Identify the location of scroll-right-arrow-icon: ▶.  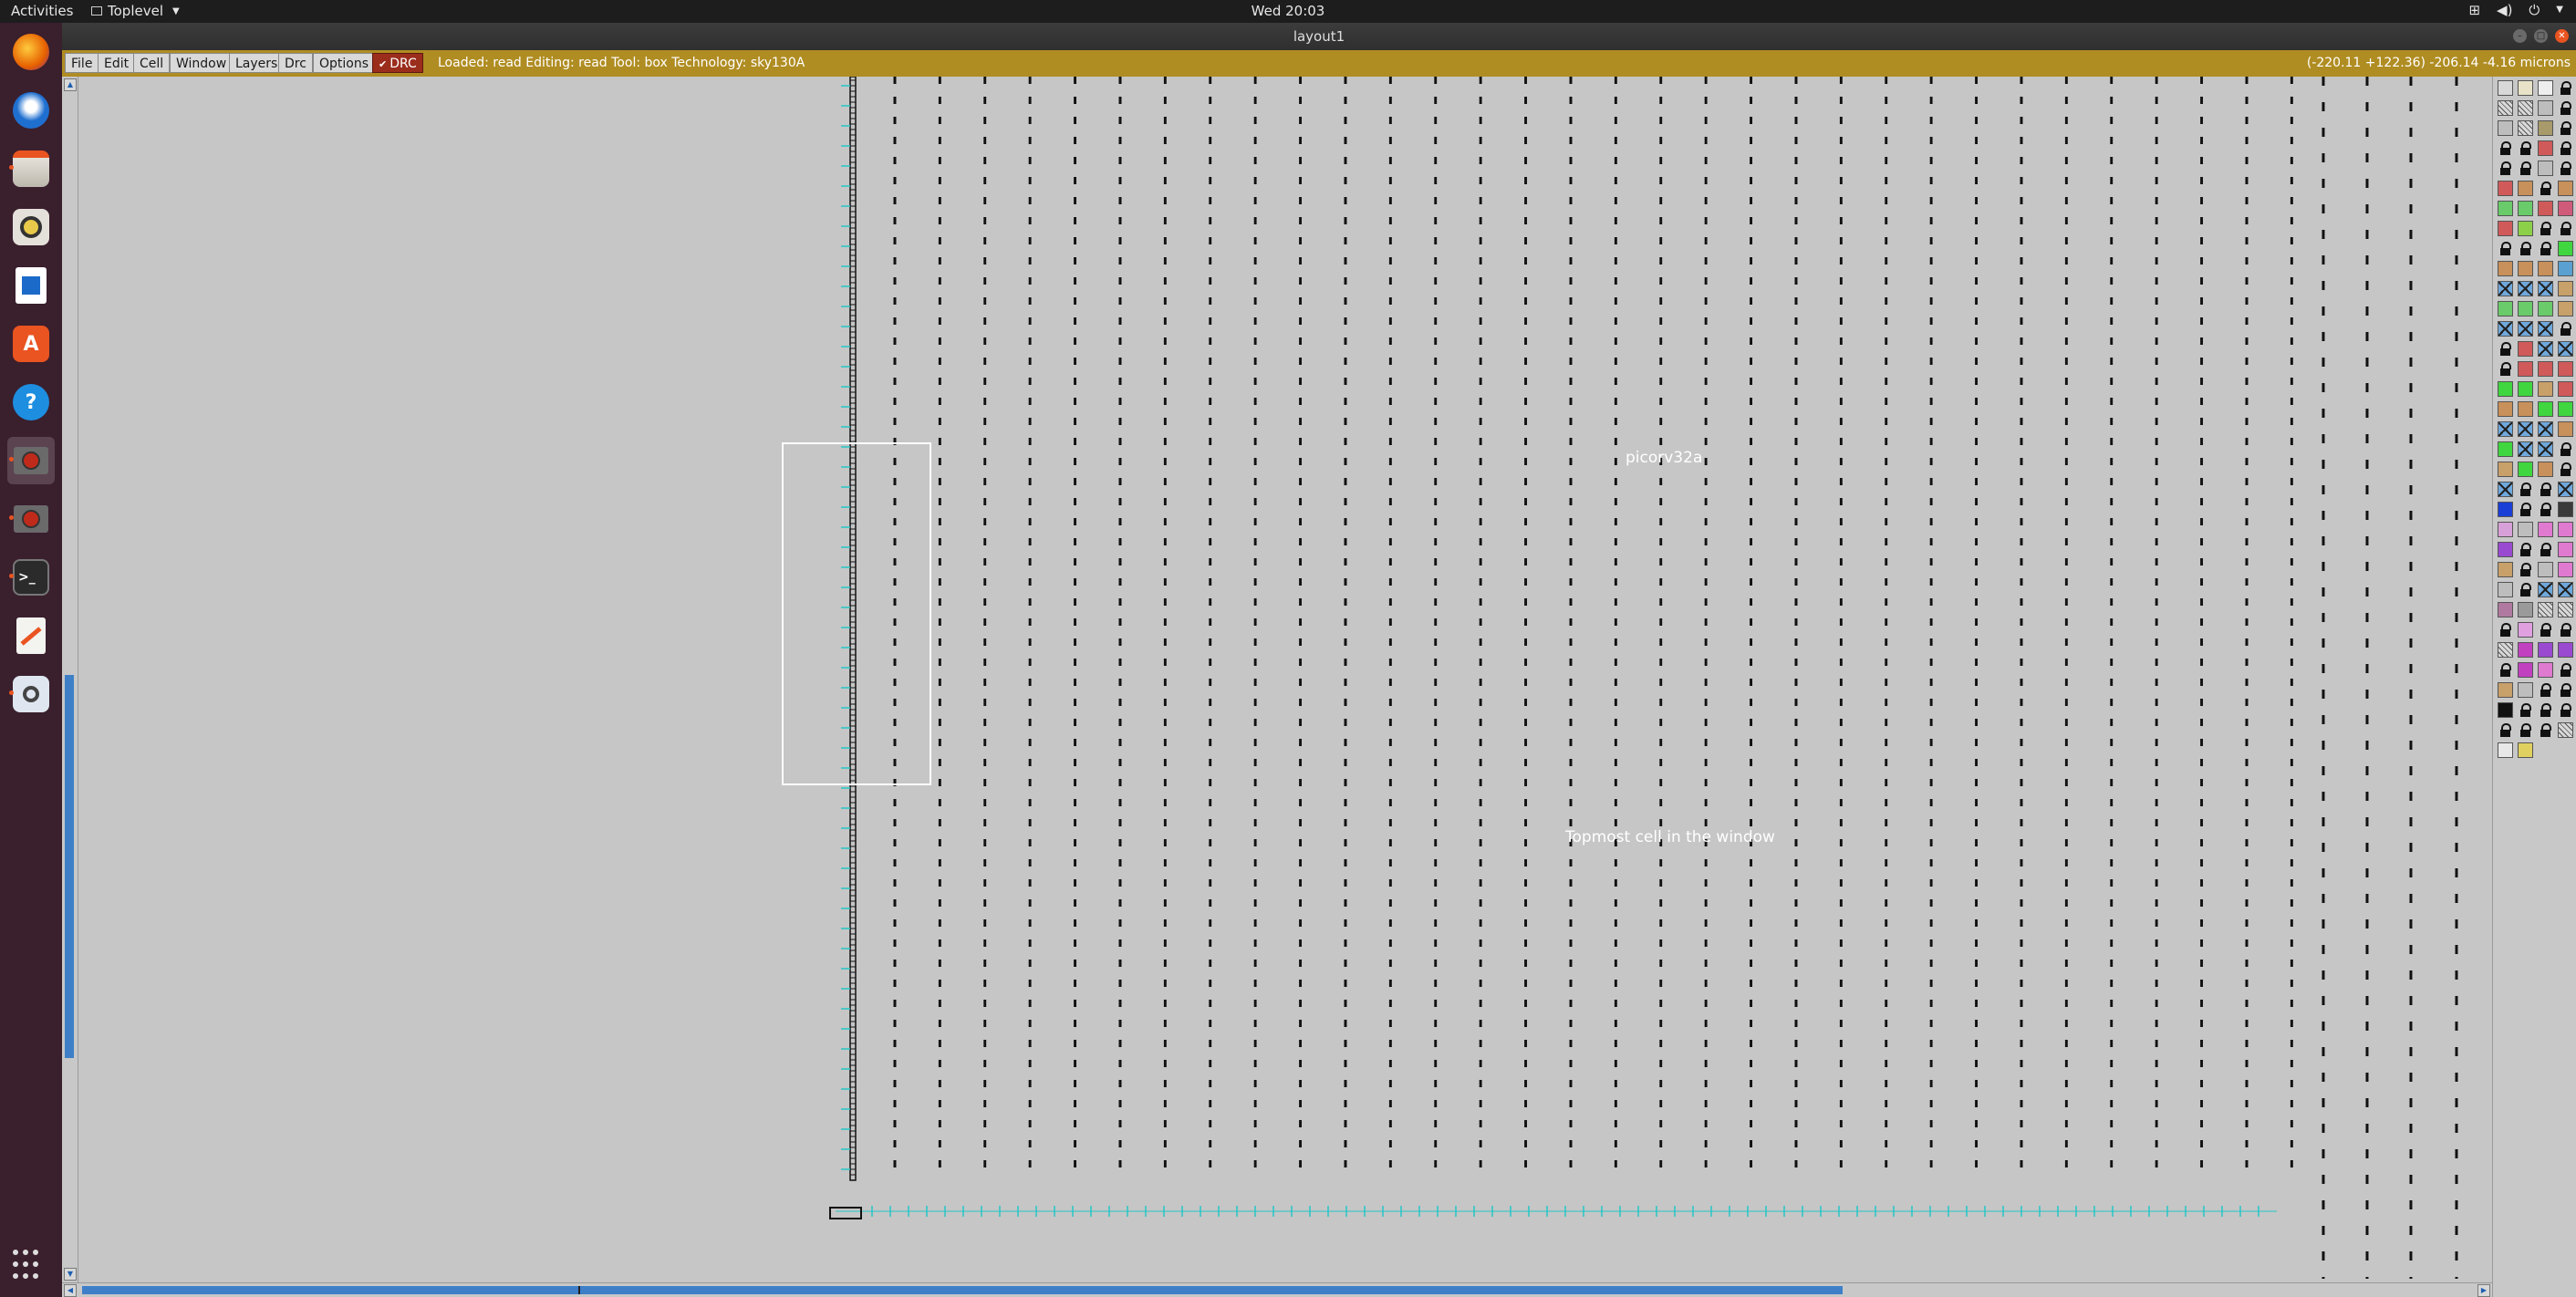
(2483, 1290).